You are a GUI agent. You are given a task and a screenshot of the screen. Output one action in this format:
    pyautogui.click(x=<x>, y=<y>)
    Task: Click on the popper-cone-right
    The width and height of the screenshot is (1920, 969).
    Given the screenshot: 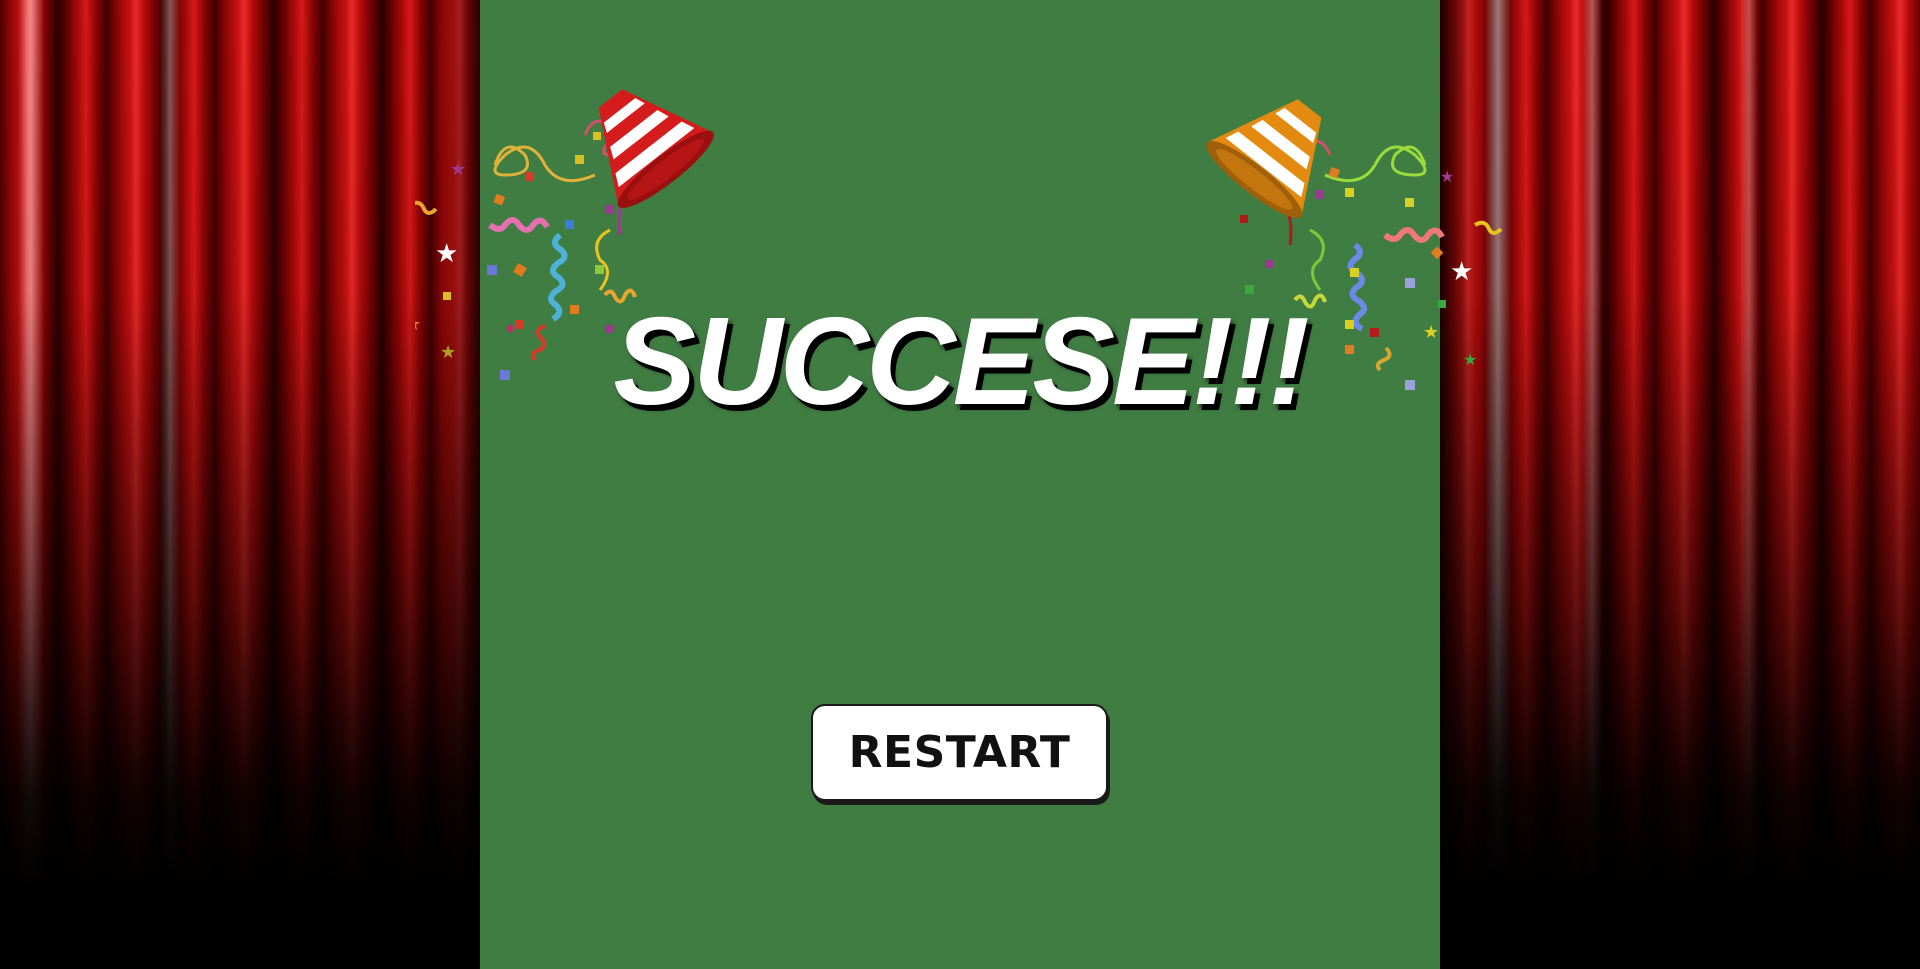 What is the action you would take?
    pyautogui.click(x=1264, y=158)
    